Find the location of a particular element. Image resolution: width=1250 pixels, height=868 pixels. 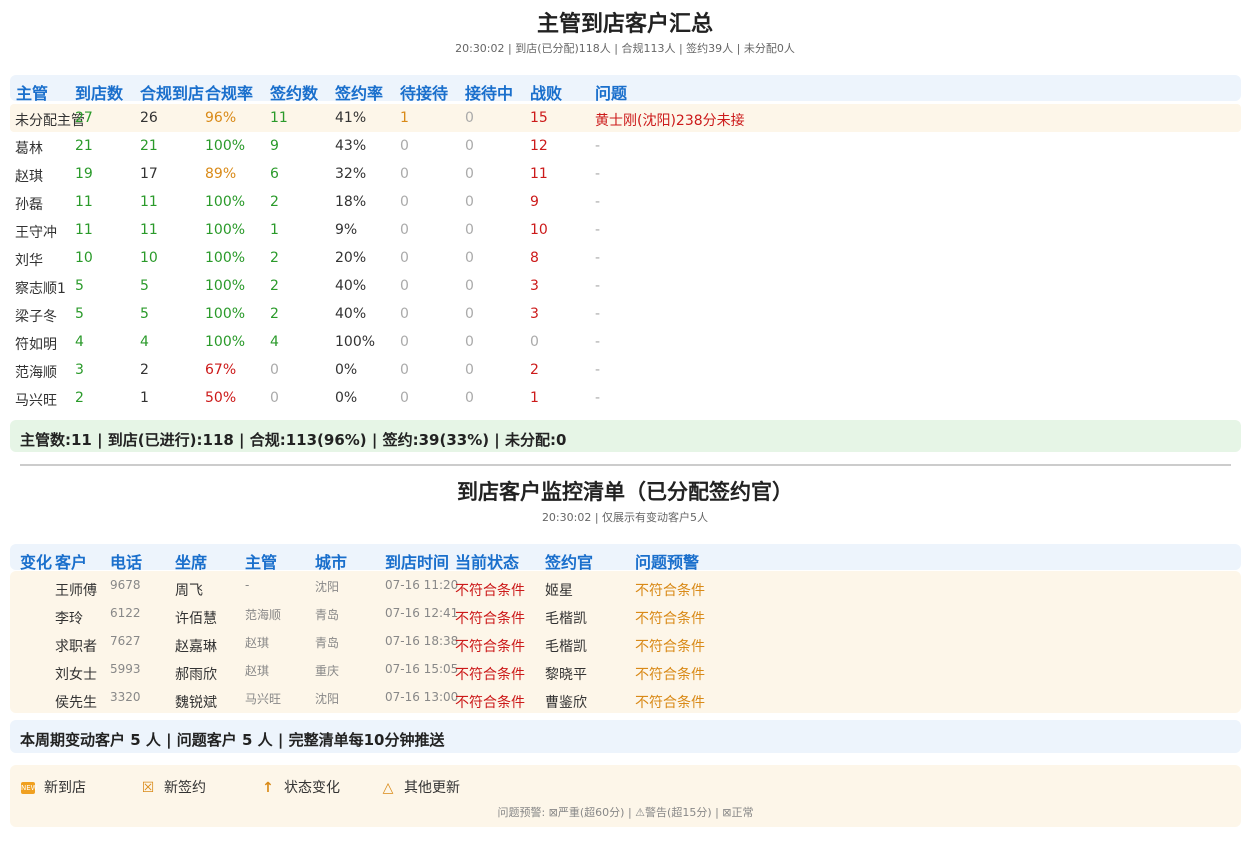

cell-arrive: 27 is located at coordinates (84, 118).